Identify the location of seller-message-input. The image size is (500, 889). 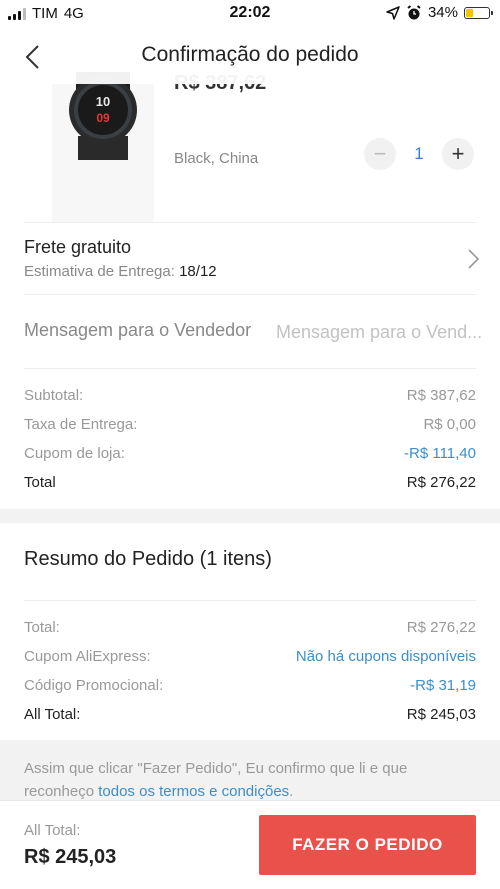
(378, 332).